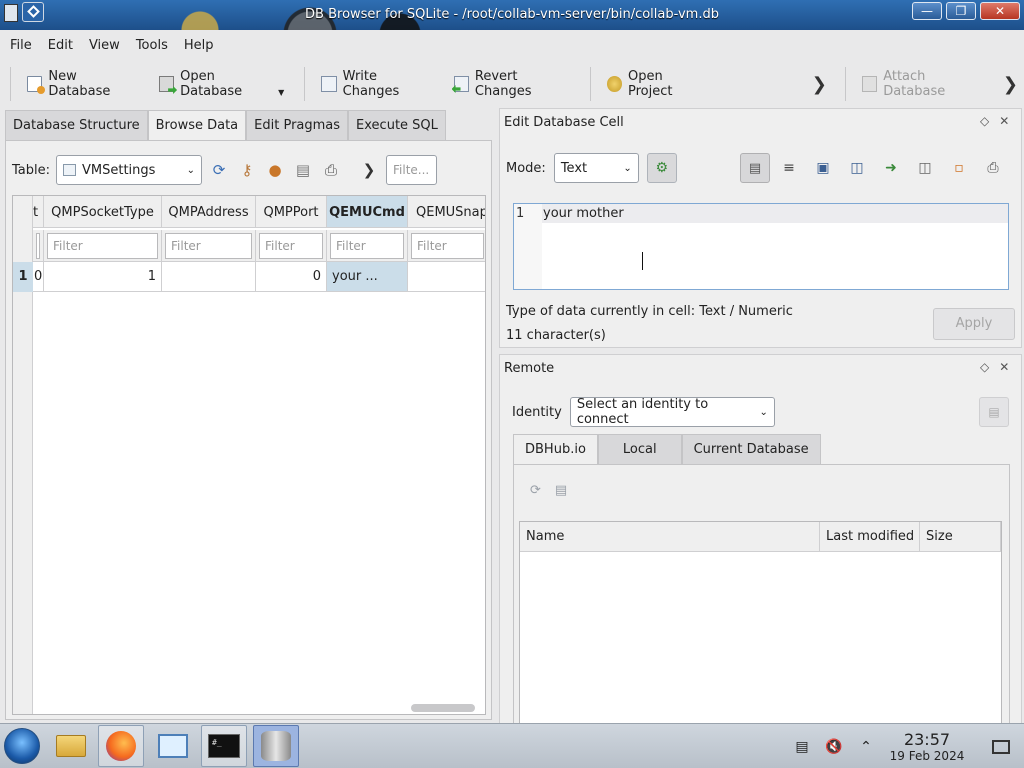 The height and width of the screenshot is (768, 1024). I want to click on table-cell: 1, so click(103, 277).